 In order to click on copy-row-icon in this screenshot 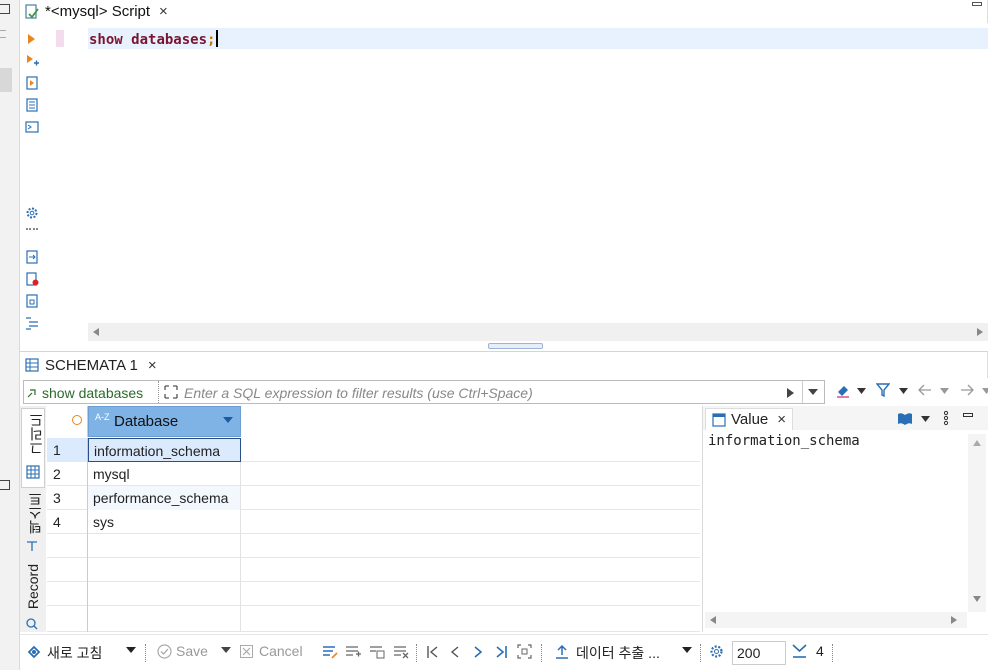, I will do `click(377, 652)`.